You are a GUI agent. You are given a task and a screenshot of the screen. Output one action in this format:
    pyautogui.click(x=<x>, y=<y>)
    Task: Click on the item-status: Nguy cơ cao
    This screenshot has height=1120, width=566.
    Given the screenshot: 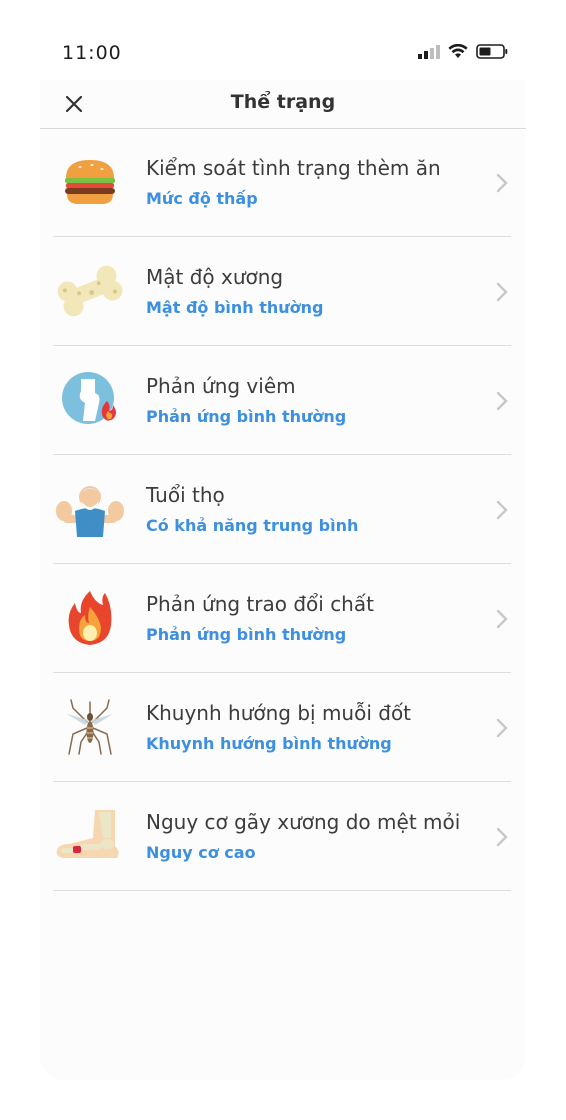 What is the action you would take?
    pyautogui.click(x=201, y=852)
    